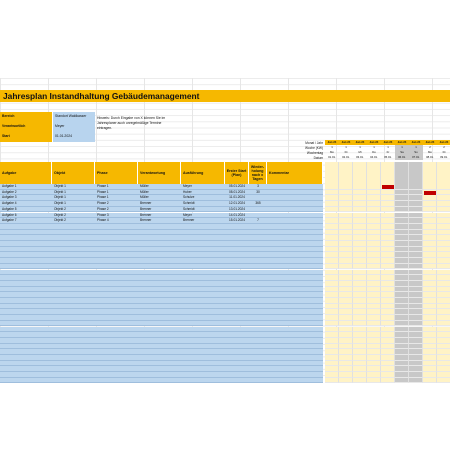 This screenshot has width=450, height=450. What do you see at coordinates (295, 380) in the screenshot?
I see `cell-kommentar` at bounding box center [295, 380].